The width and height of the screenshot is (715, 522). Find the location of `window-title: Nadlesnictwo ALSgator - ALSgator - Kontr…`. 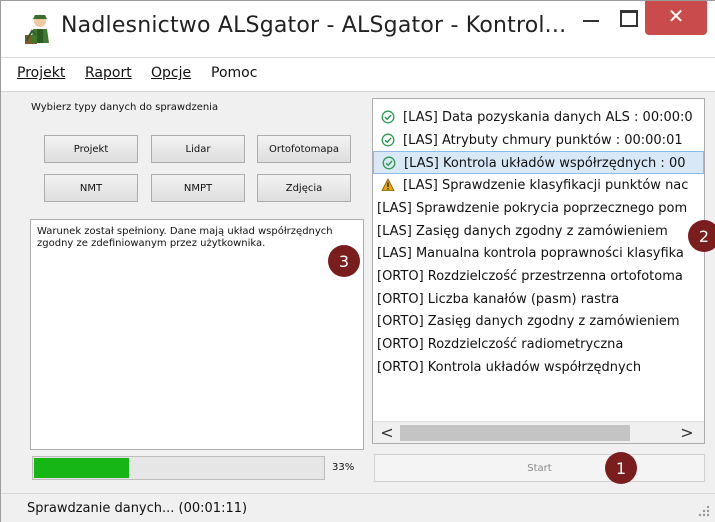

window-title: Nadlesnictwo ALSgator - ALSgator - Kontr… is located at coordinates (314, 25).